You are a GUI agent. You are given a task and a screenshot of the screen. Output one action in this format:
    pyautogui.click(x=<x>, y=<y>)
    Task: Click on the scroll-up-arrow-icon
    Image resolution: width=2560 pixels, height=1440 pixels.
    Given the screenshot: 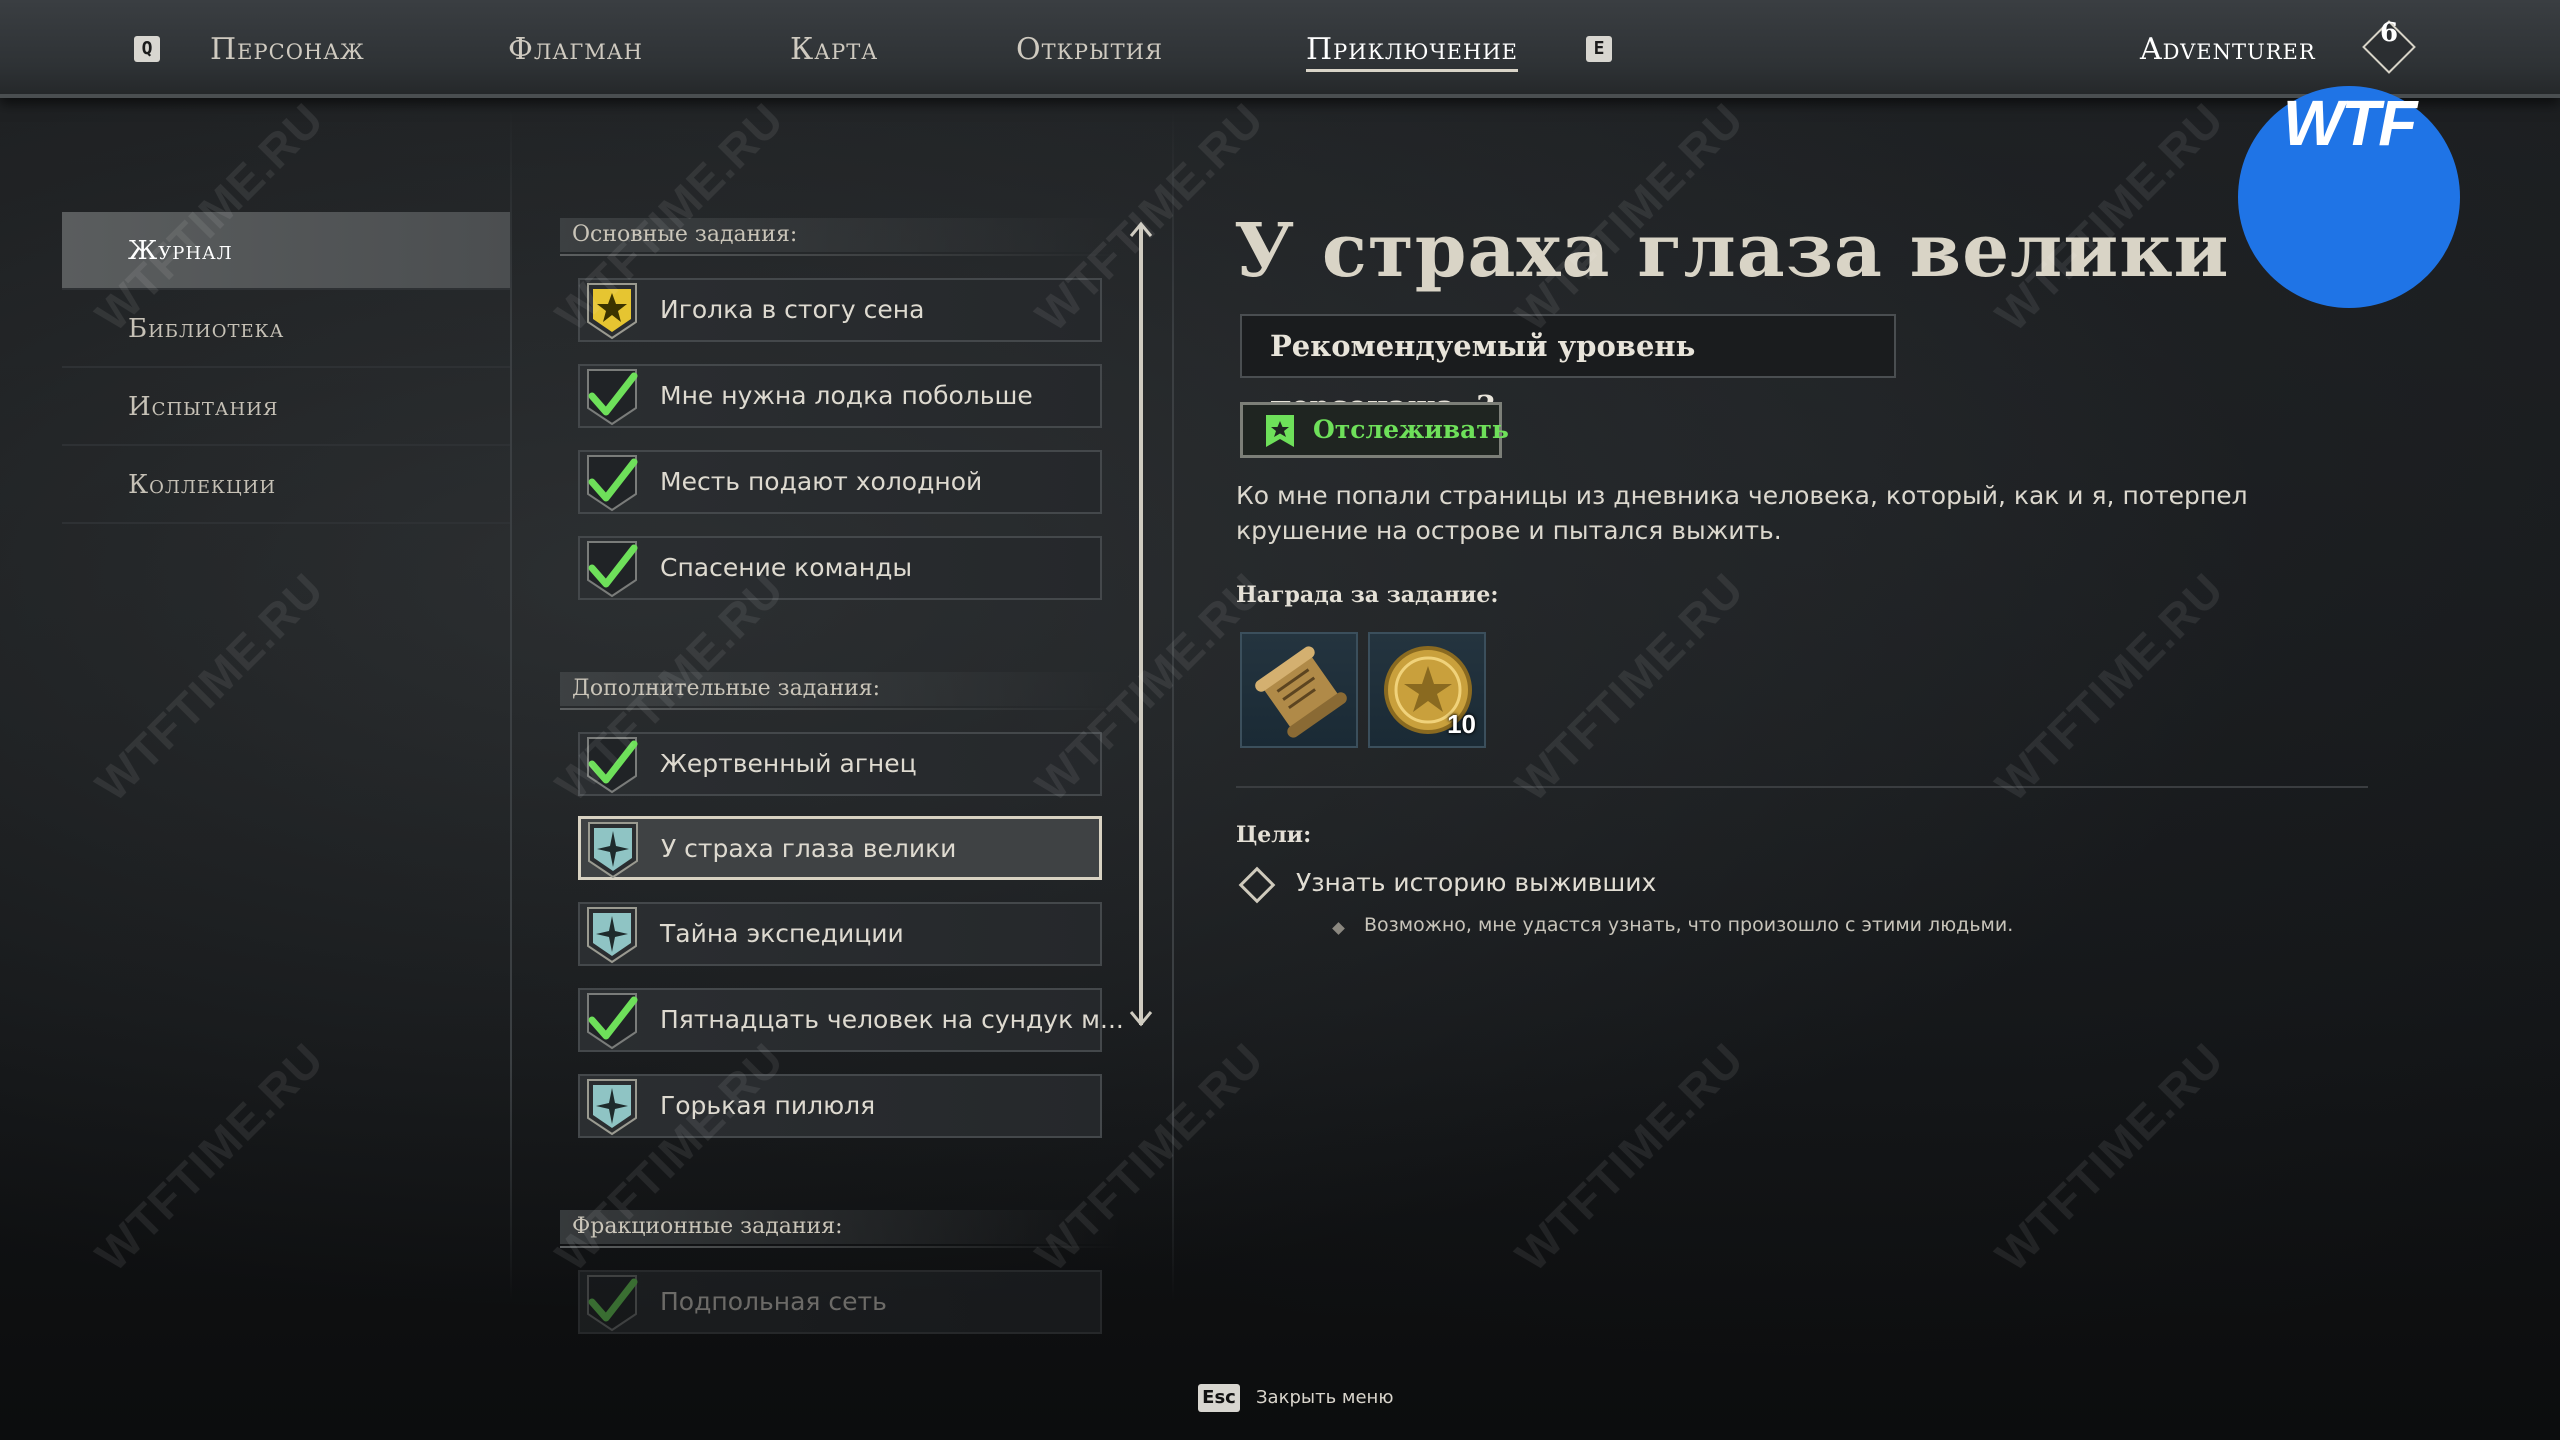 What is the action you would take?
    pyautogui.click(x=1141, y=230)
    